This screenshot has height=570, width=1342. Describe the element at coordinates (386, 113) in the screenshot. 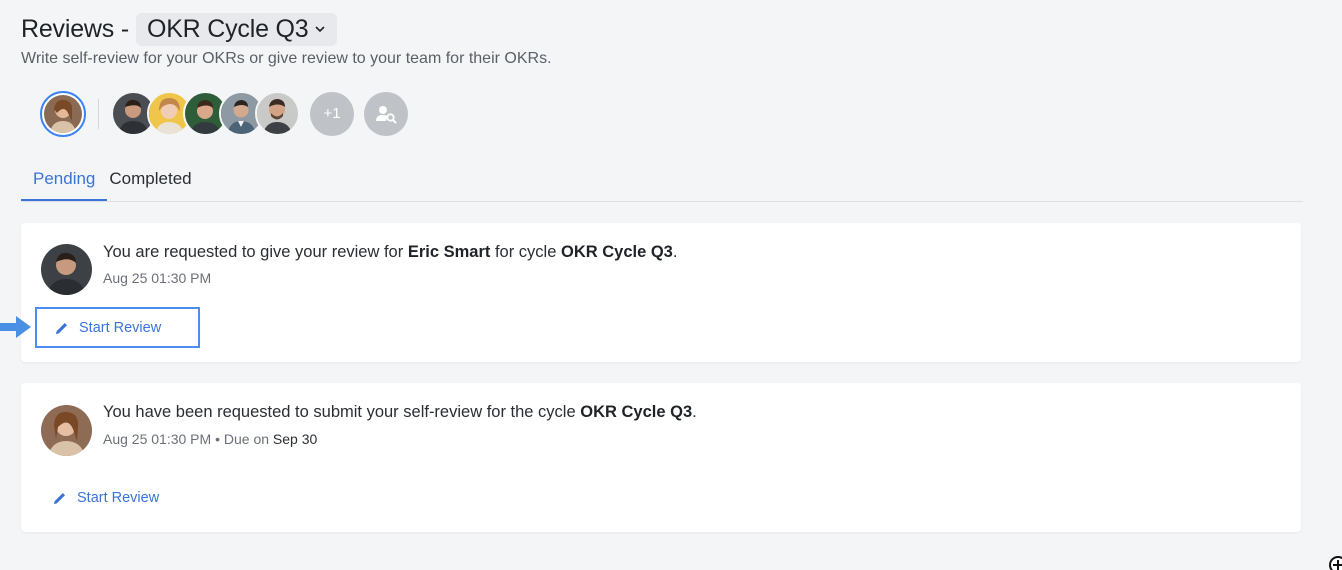

I see `search-user-icon` at that location.